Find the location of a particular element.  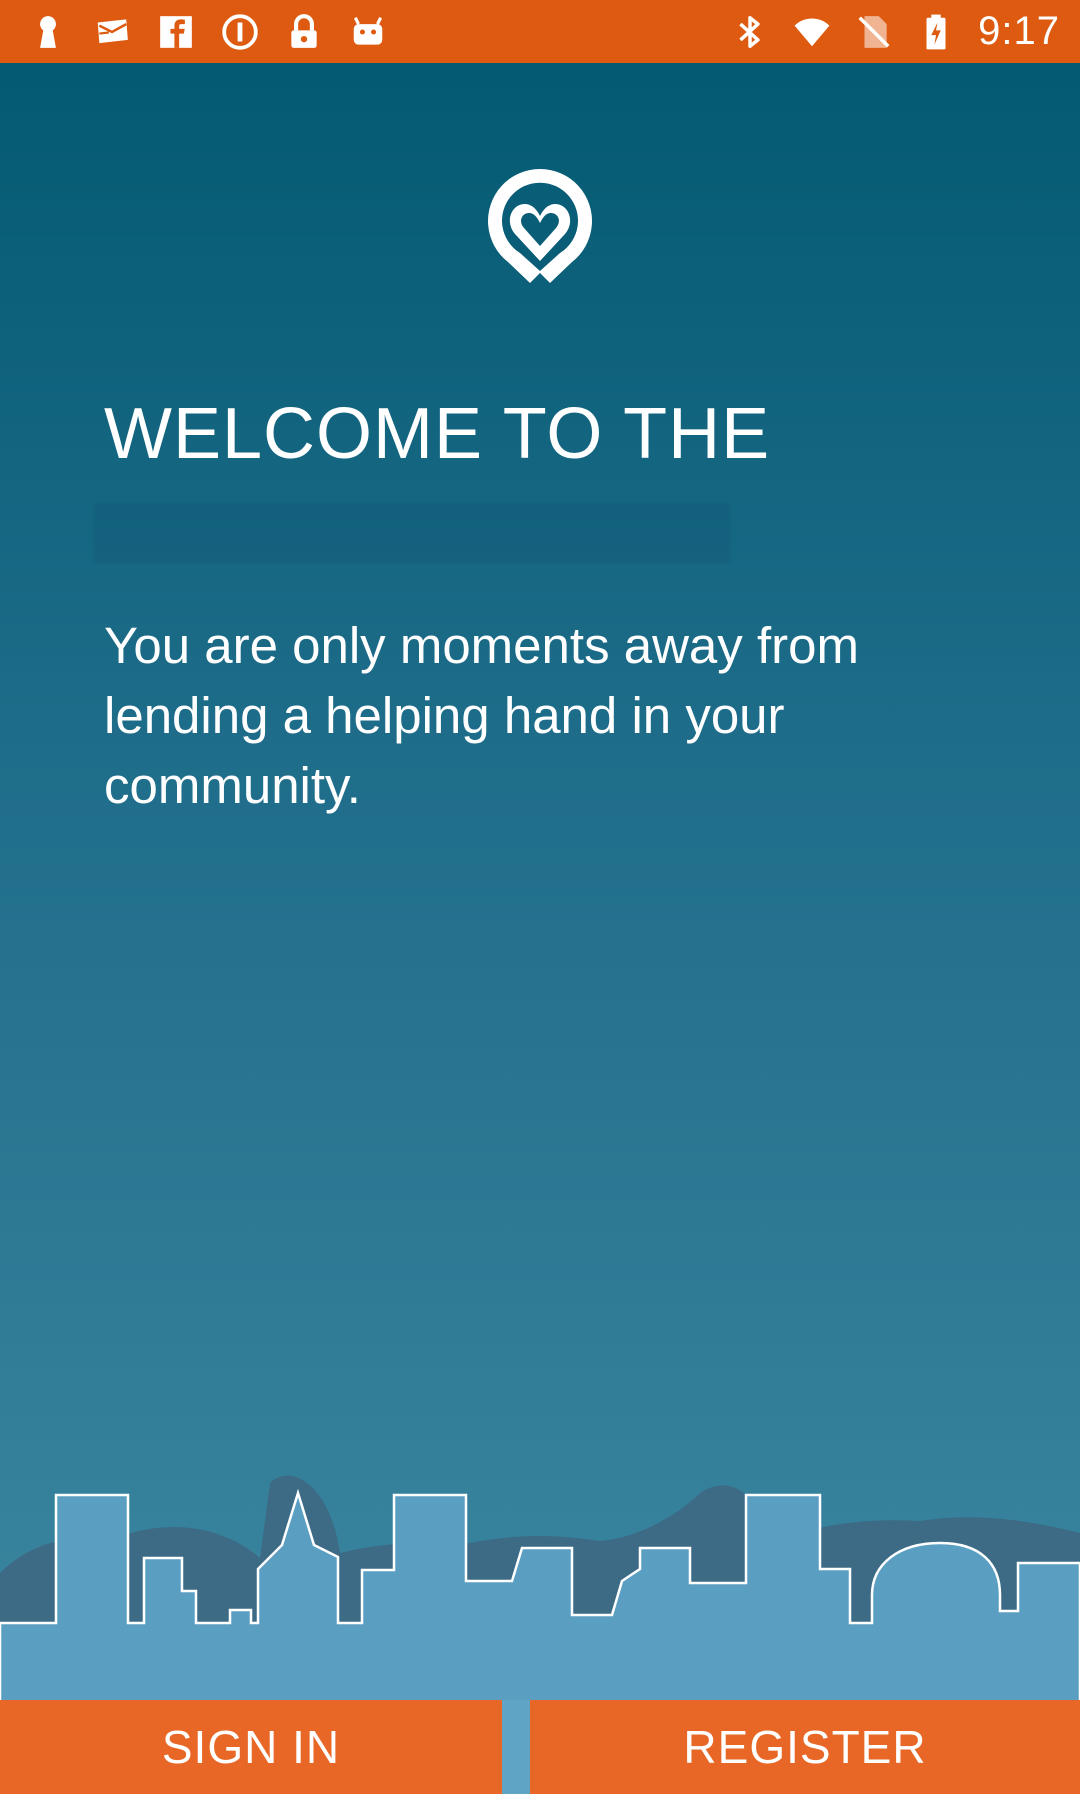

info-circle-icon is located at coordinates (240, 32).